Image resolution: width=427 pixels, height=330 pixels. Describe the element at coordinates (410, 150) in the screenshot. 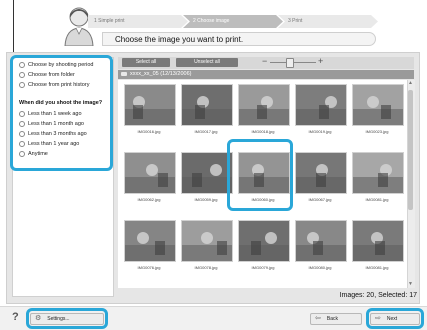

I see `scroll-thumb` at that location.